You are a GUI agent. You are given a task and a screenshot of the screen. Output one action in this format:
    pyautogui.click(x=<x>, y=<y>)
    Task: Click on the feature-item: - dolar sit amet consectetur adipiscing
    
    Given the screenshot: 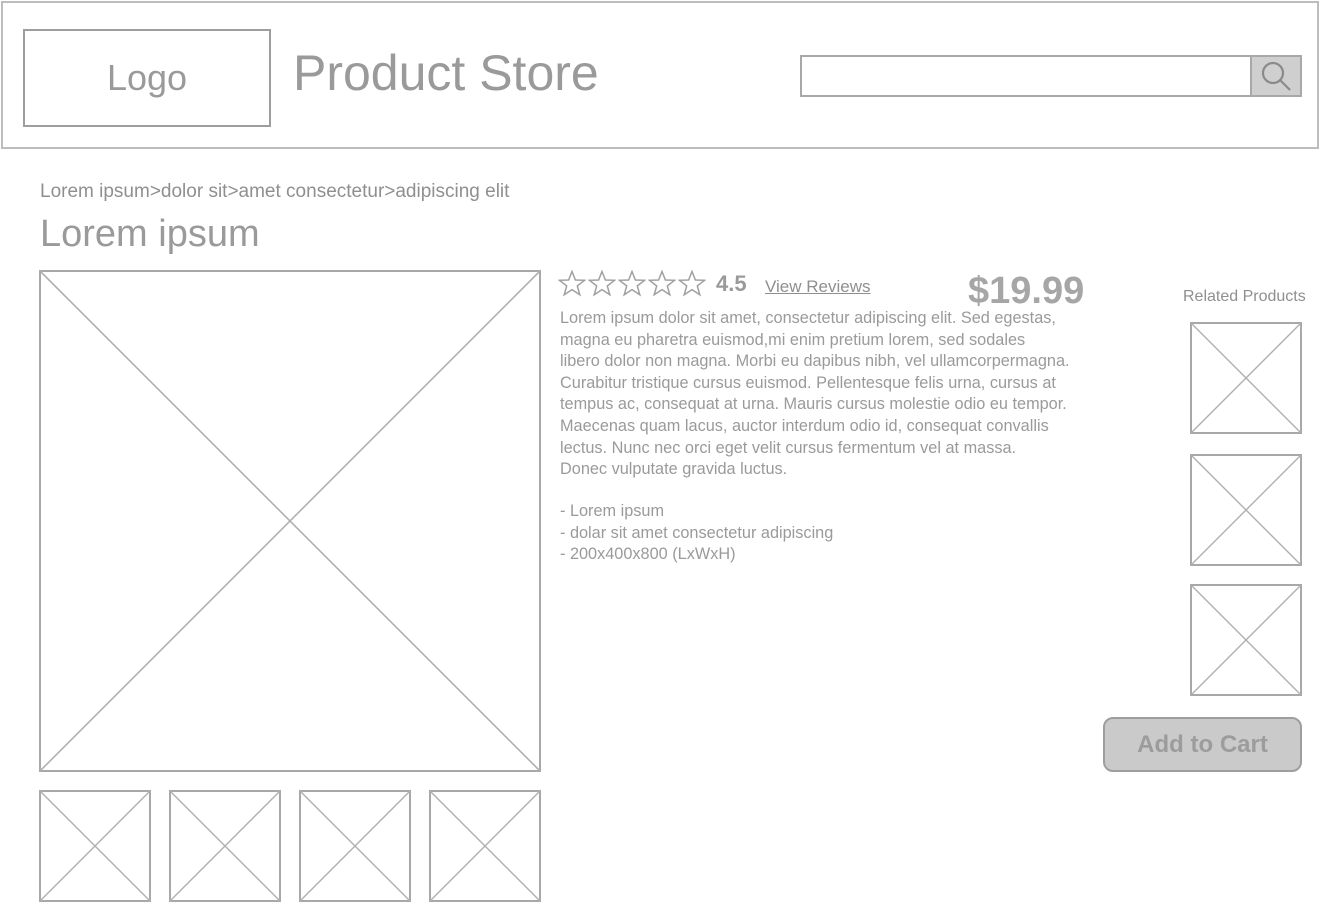 What is the action you would take?
    pyautogui.click(x=697, y=532)
    